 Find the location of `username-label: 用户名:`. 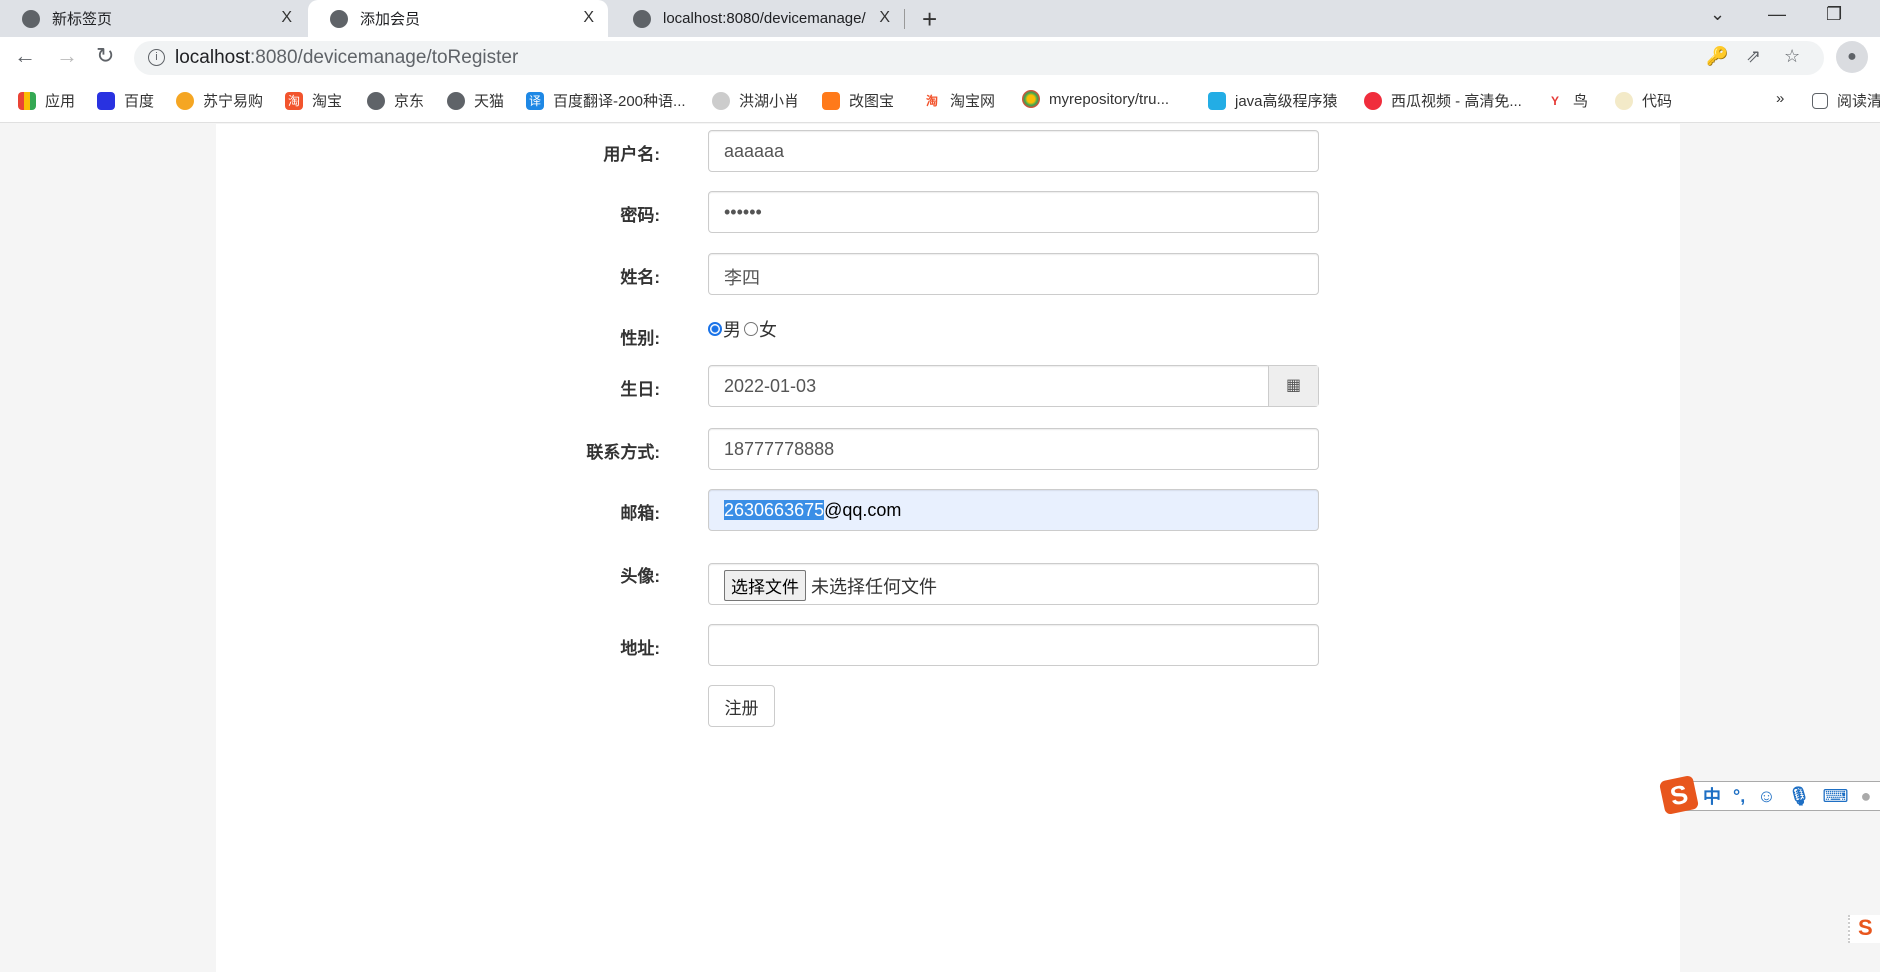

username-label: 用户名: is located at coordinates (631, 154).